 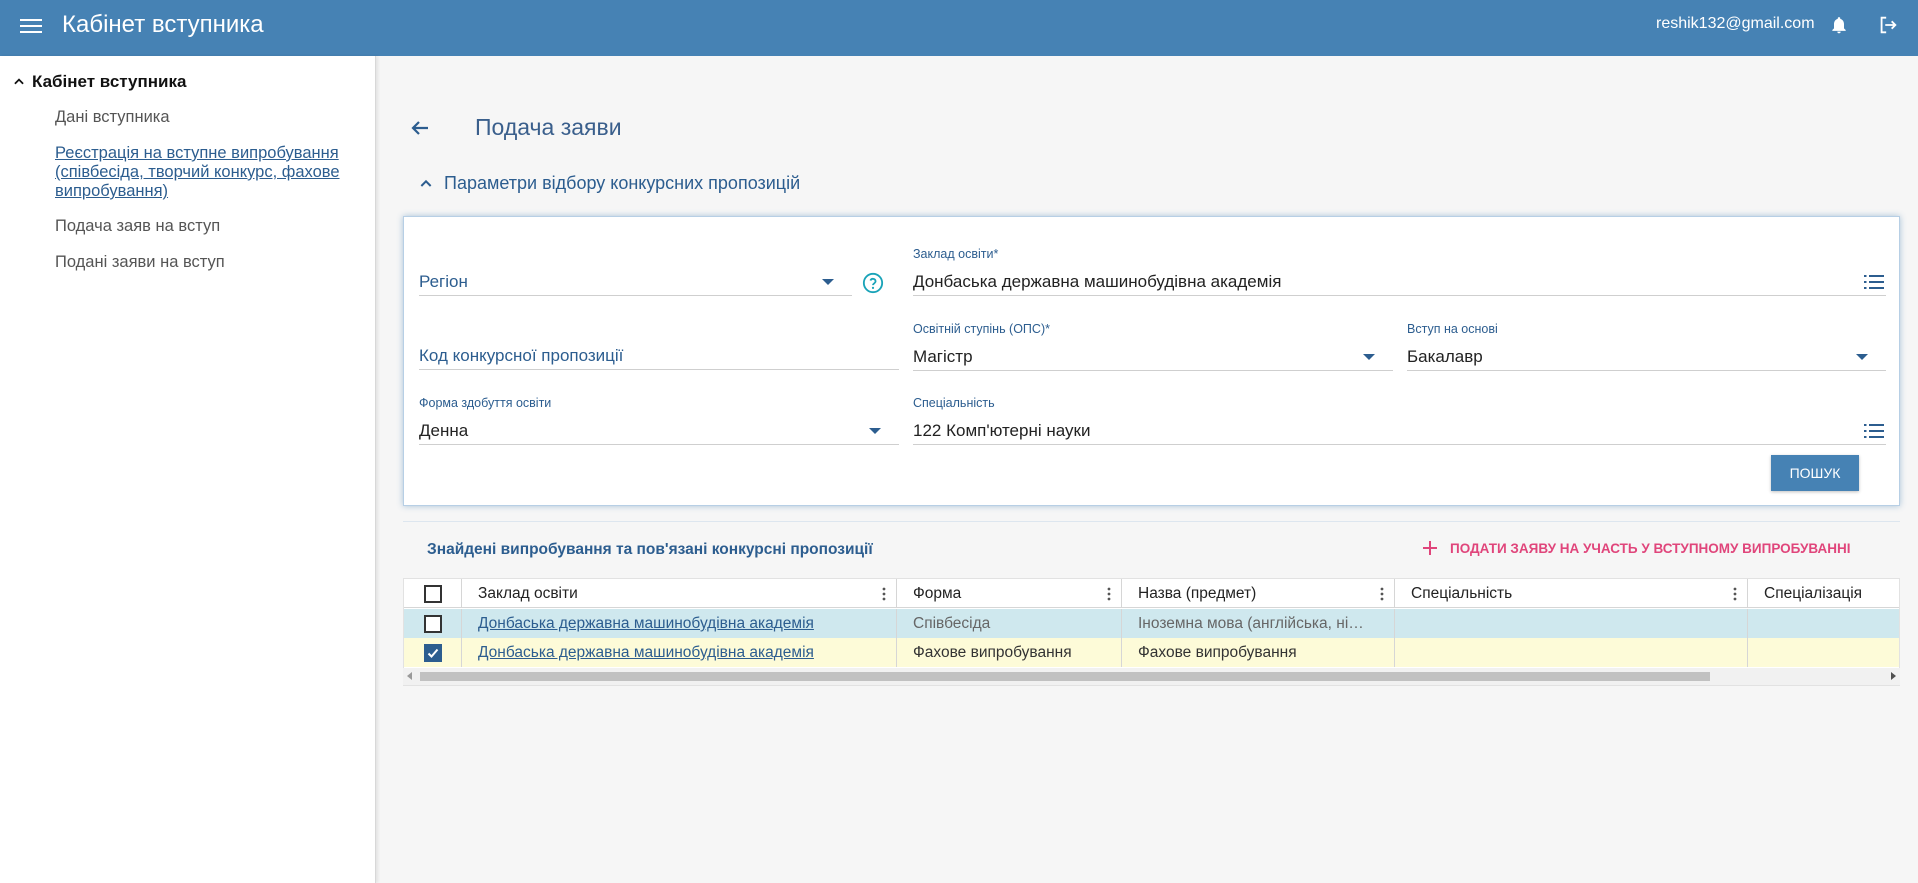 I want to click on app-title: Кабінет вступника, so click(x=163, y=24).